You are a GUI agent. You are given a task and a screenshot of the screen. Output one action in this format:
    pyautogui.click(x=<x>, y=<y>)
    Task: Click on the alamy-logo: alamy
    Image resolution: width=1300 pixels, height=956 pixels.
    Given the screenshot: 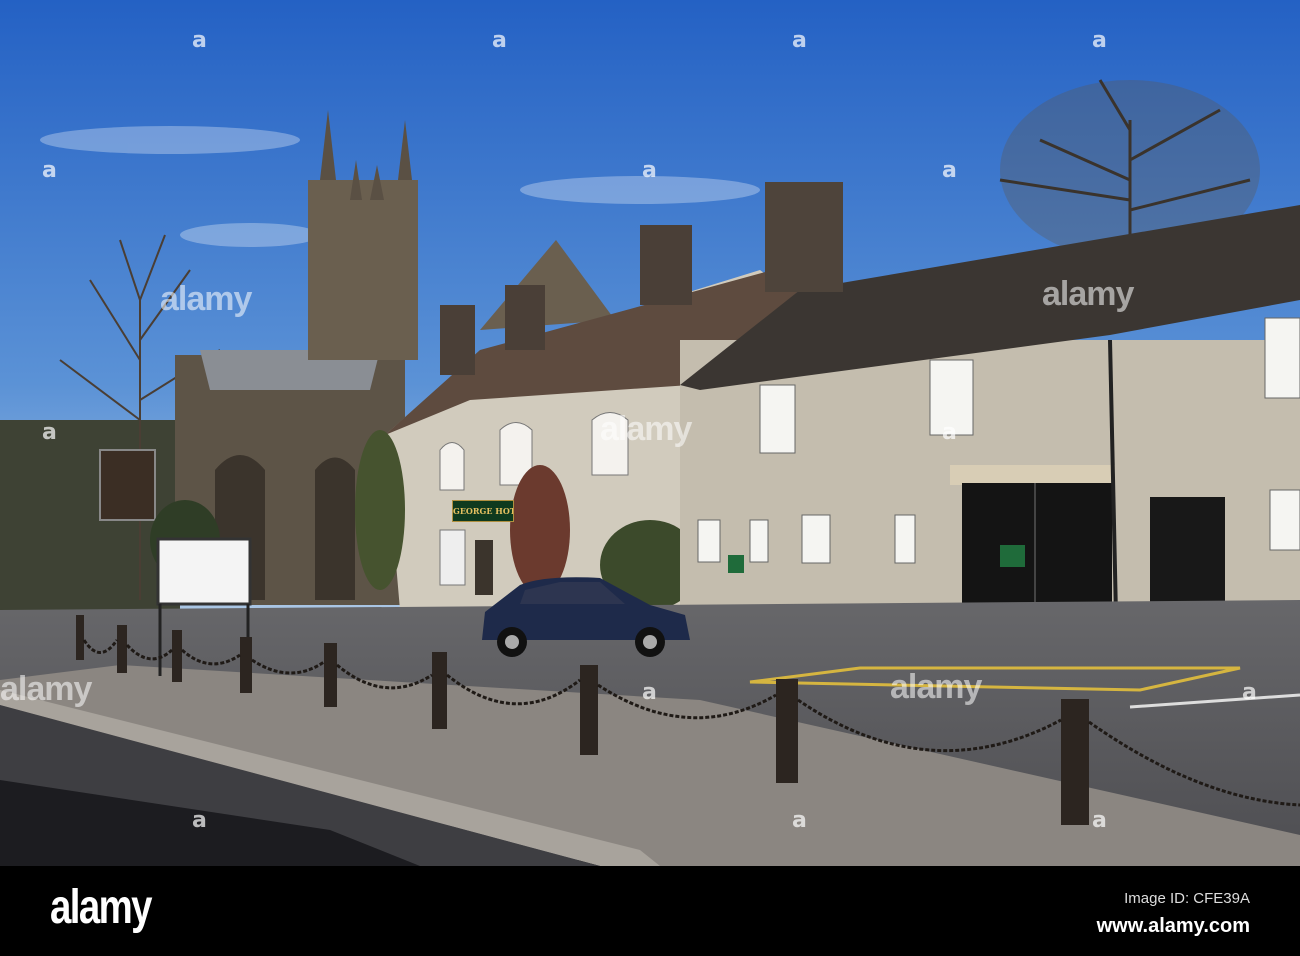 What is the action you would take?
    pyautogui.click(x=101, y=907)
    